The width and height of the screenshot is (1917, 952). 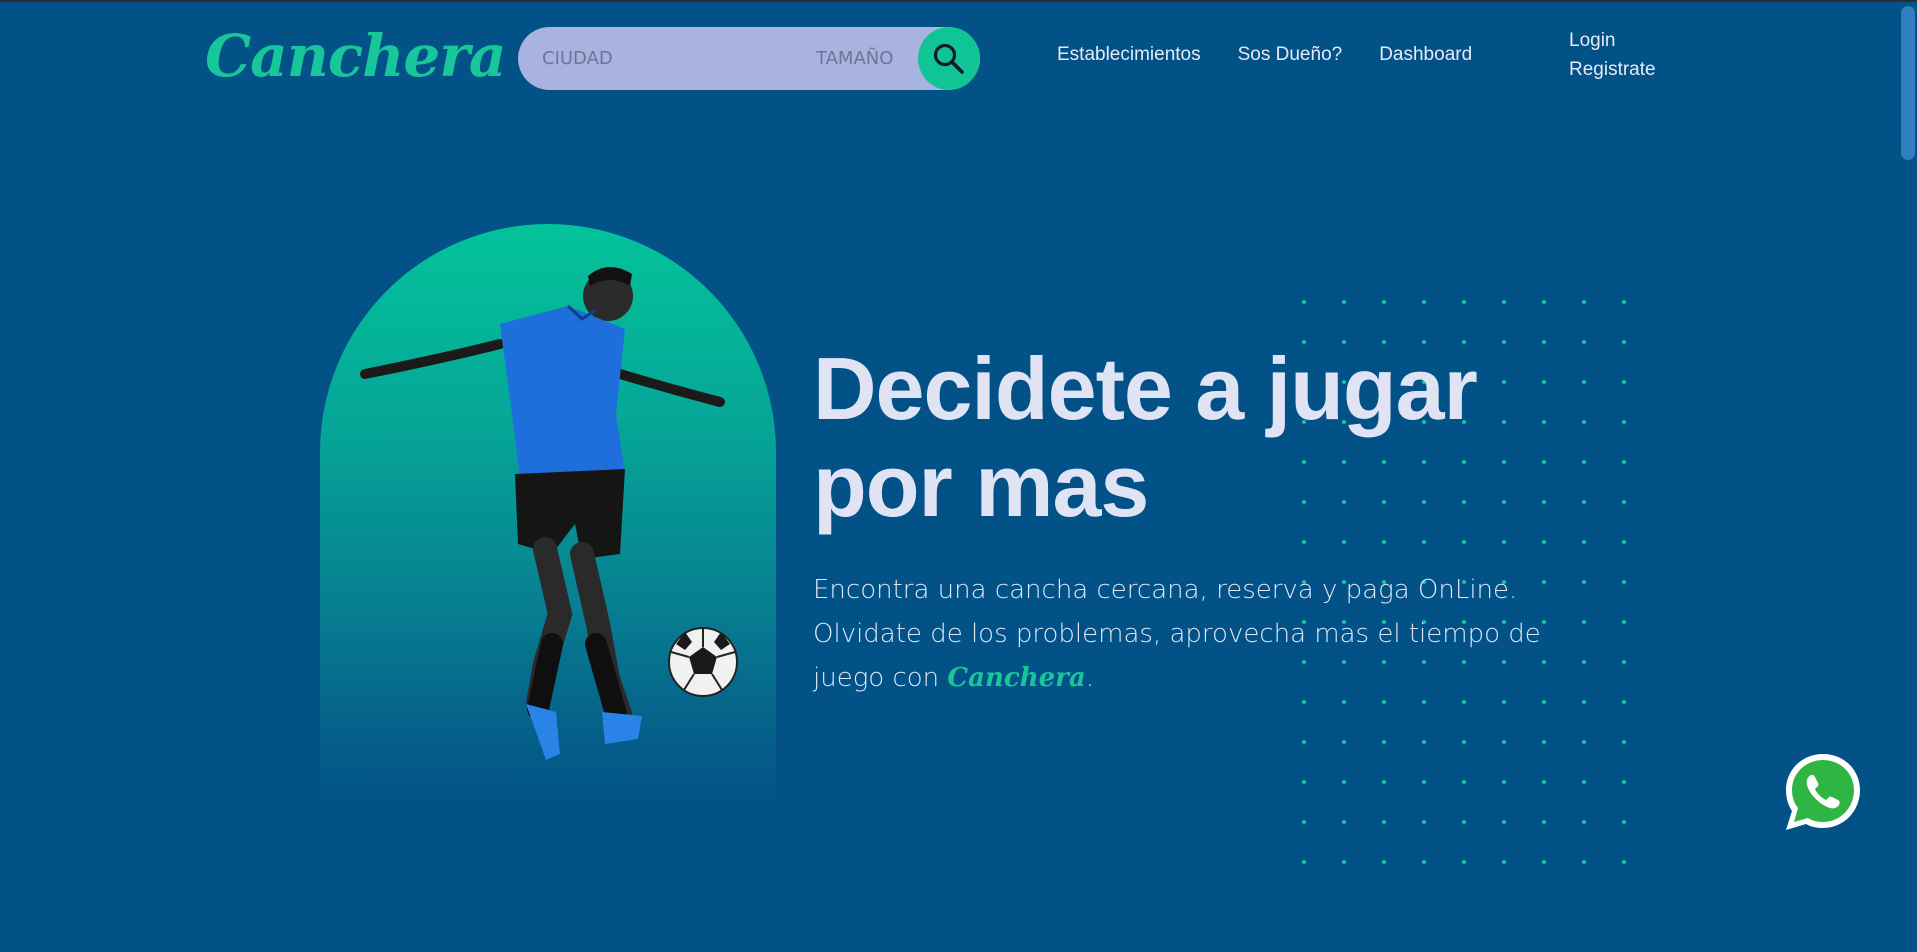 I want to click on hero-image-arch, so click(x=548, y=516).